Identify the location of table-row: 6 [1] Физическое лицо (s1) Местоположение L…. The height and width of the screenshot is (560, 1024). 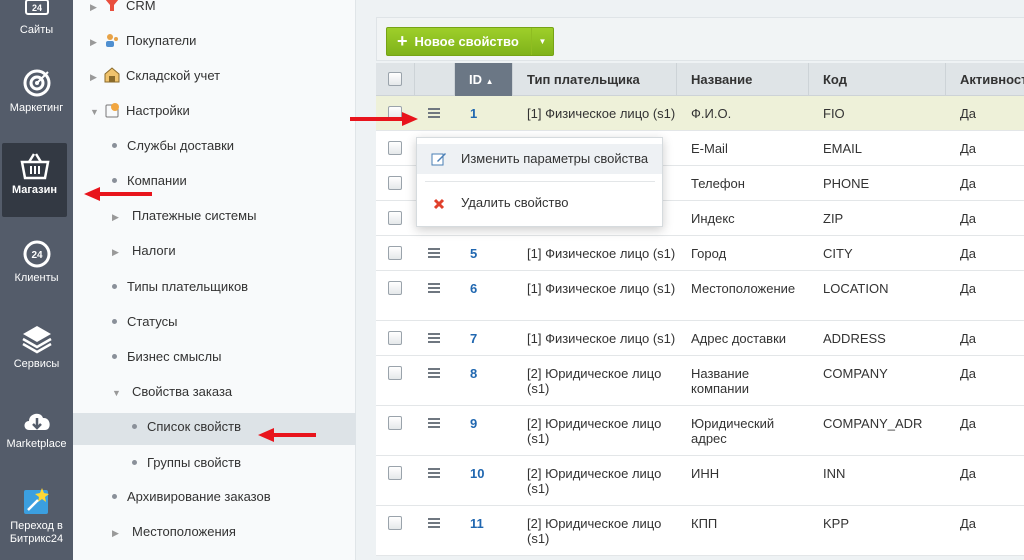
(700, 296).